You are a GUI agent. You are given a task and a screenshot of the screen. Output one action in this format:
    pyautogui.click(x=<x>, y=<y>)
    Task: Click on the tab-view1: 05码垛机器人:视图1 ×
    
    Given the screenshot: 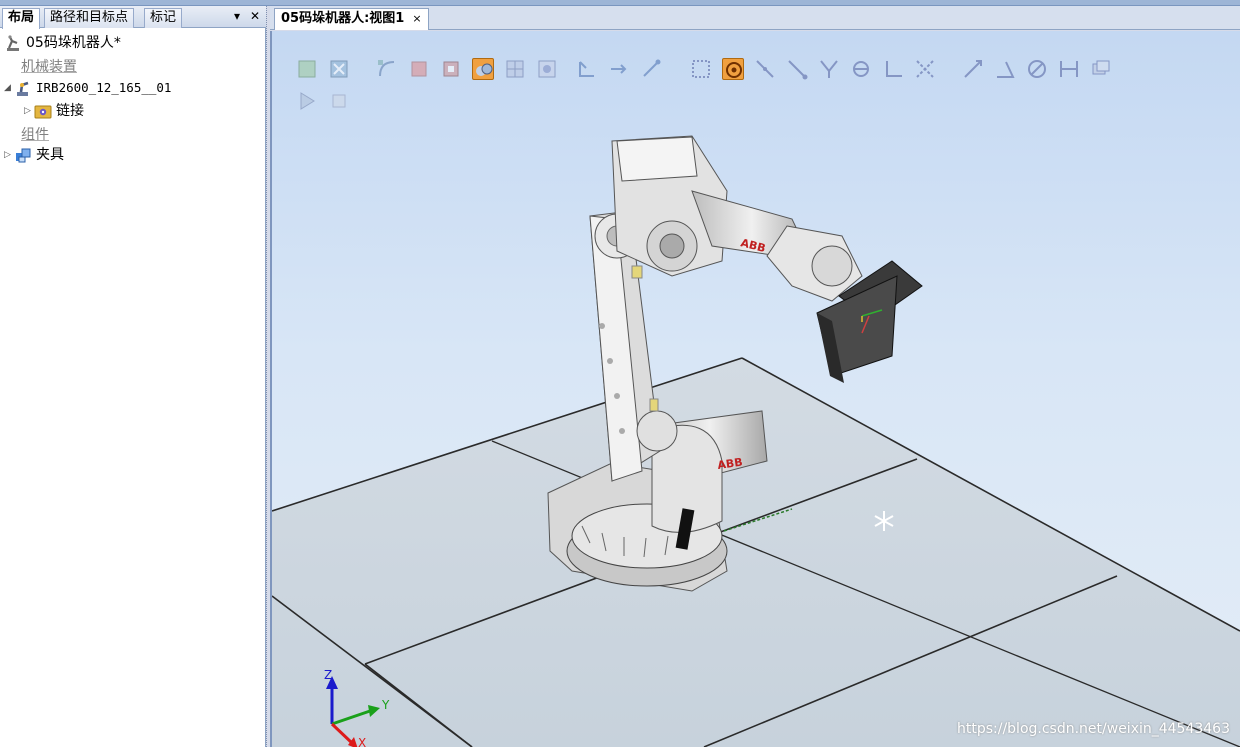 What is the action you would take?
    pyautogui.click(x=351, y=19)
    